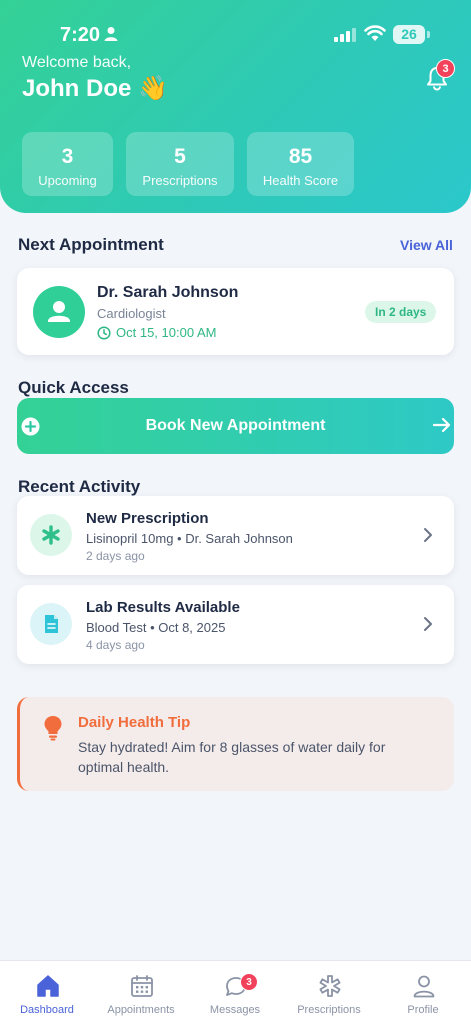 This screenshot has width=471, height=1024. Describe the element at coordinates (73, 387) in the screenshot. I see `quick-access-title: Quick Access` at that location.